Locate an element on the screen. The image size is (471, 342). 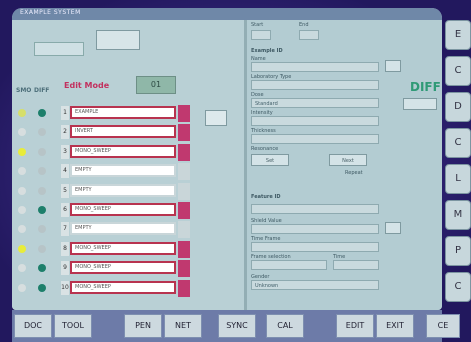
sidebar-button: M is located at coordinates (458, 215).